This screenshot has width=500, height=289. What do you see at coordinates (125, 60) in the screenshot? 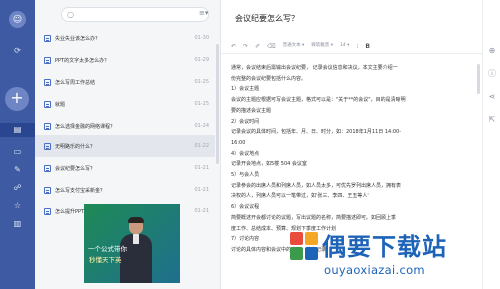
I see `list-item: PPT的文字太多怎么办？ 01-29` at bounding box center [125, 60].